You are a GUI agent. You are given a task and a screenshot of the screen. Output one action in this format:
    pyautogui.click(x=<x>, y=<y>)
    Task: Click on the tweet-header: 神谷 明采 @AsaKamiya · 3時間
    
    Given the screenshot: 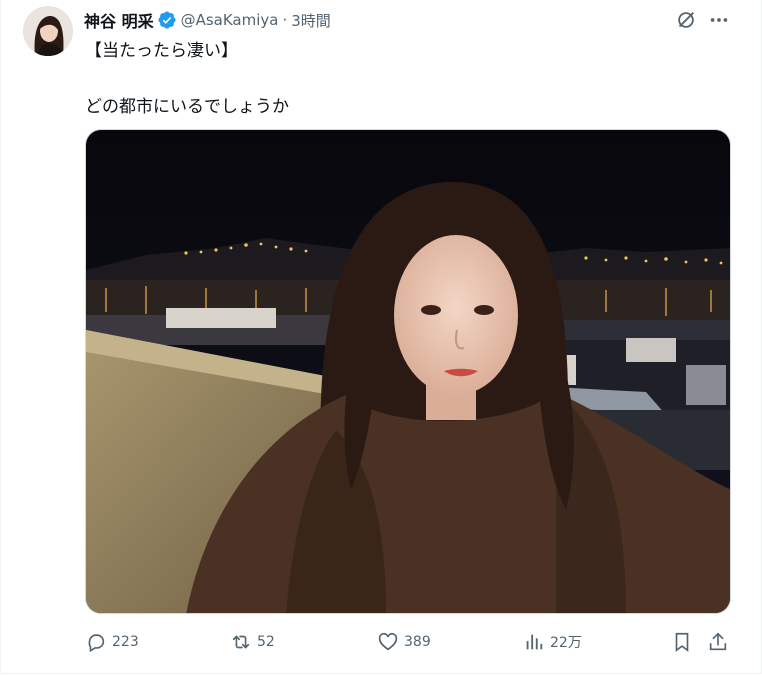 What is the action you would take?
    pyautogui.click(x=207, y=20)
    